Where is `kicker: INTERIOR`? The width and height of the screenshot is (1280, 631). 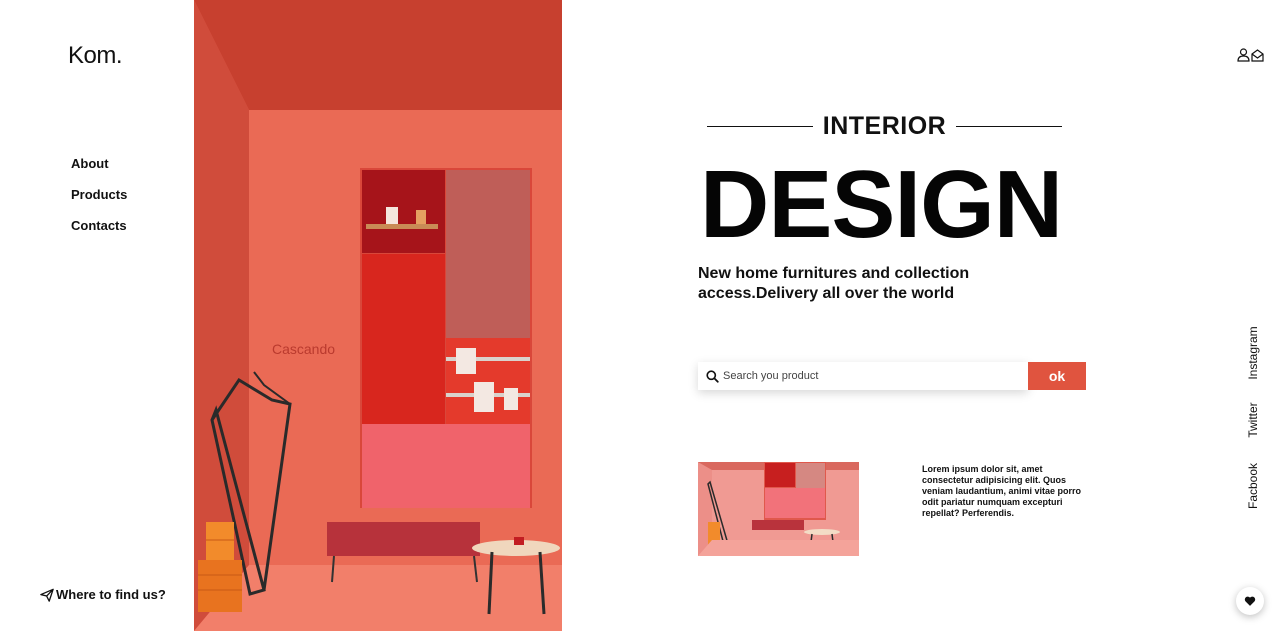 kicker: INTERIOR is located at coordinates (885, 126).